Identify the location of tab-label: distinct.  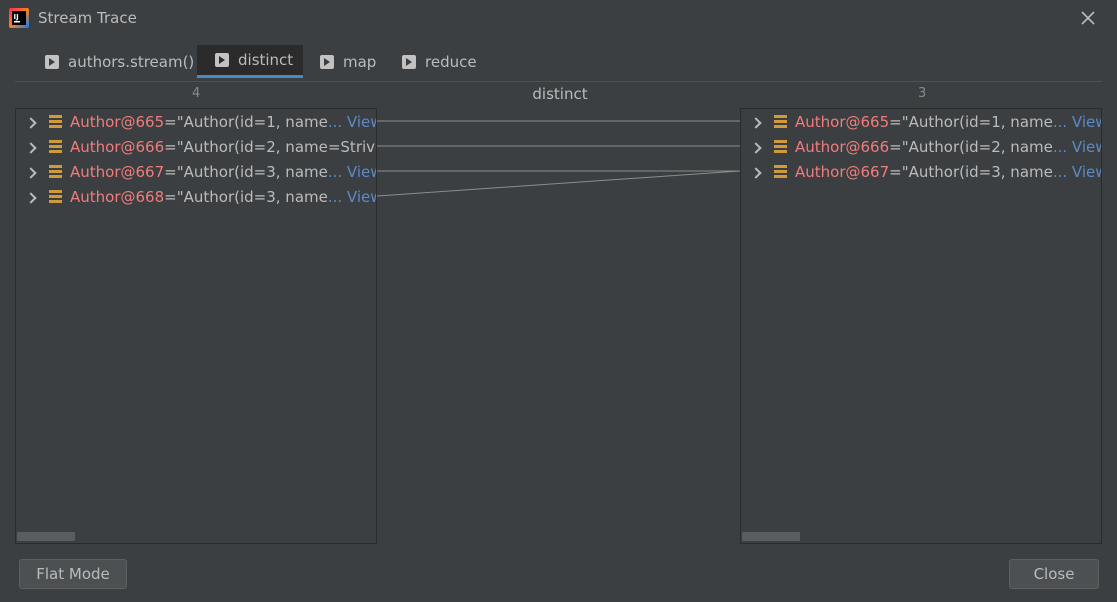
(266, 60).